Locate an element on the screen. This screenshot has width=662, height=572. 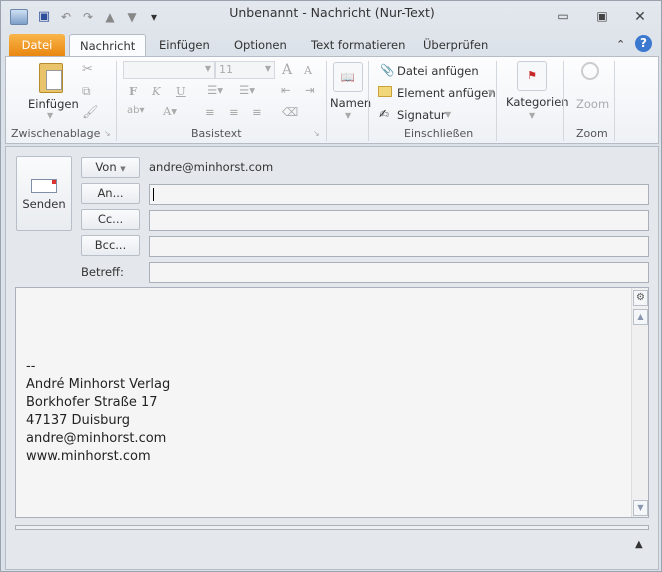
grow-font-icon: A is located at coordinates (287, 70).